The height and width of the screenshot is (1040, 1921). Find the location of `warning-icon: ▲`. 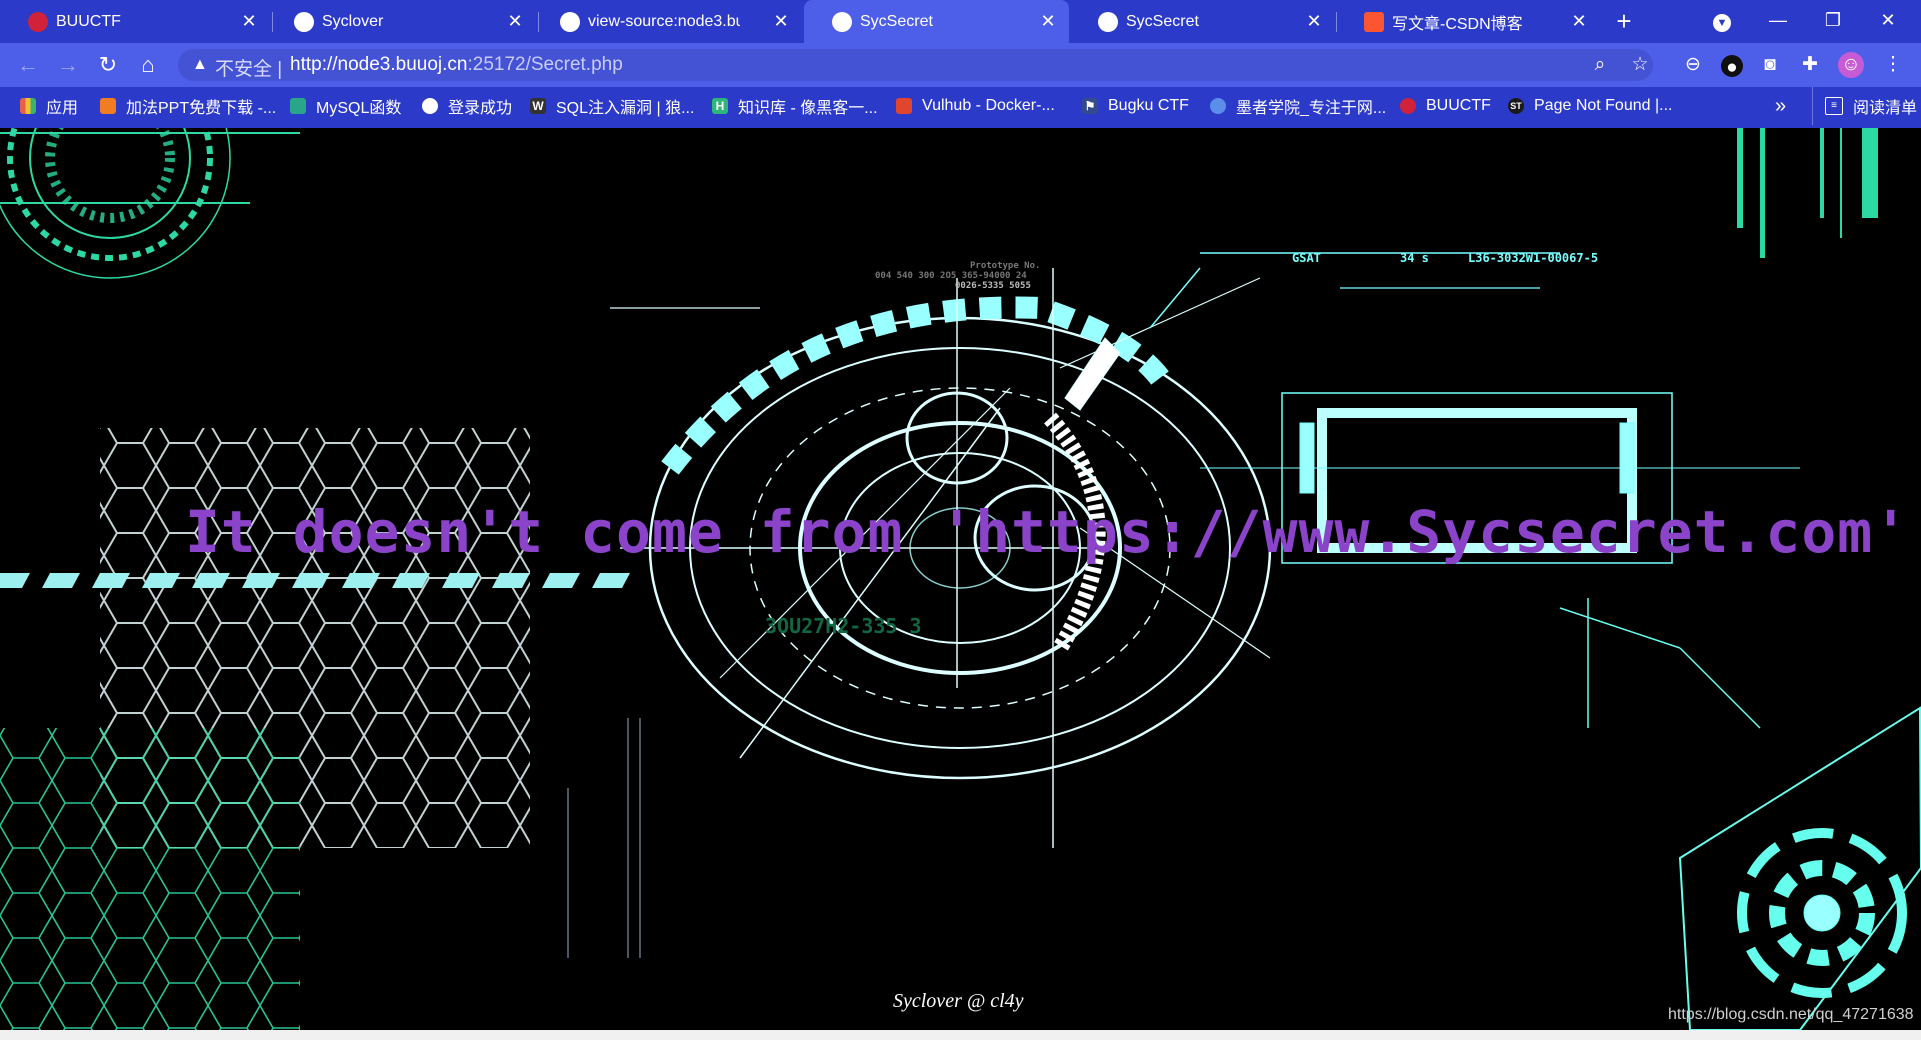

warning-icon: ▲ is located at coordinates (200, 65).